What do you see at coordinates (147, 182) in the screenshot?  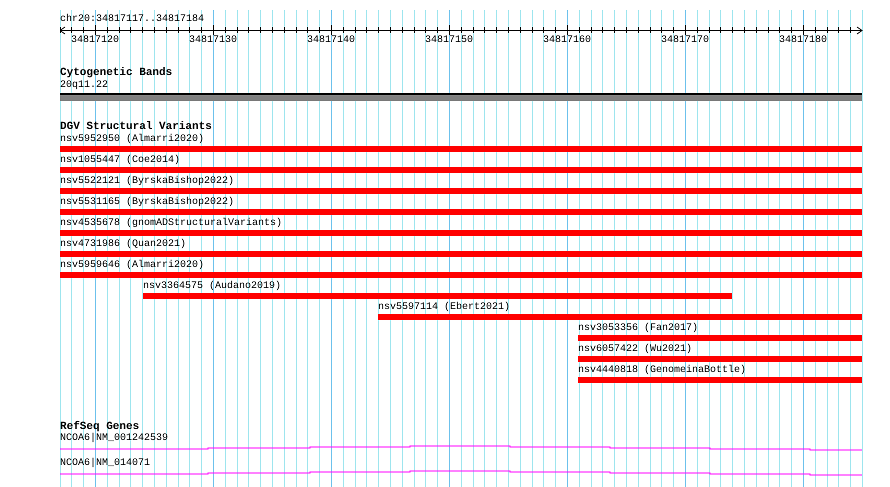 I see `variant-label: nsv5522121 (ByrskaBishop2022)` at bounding box center [147, 182].